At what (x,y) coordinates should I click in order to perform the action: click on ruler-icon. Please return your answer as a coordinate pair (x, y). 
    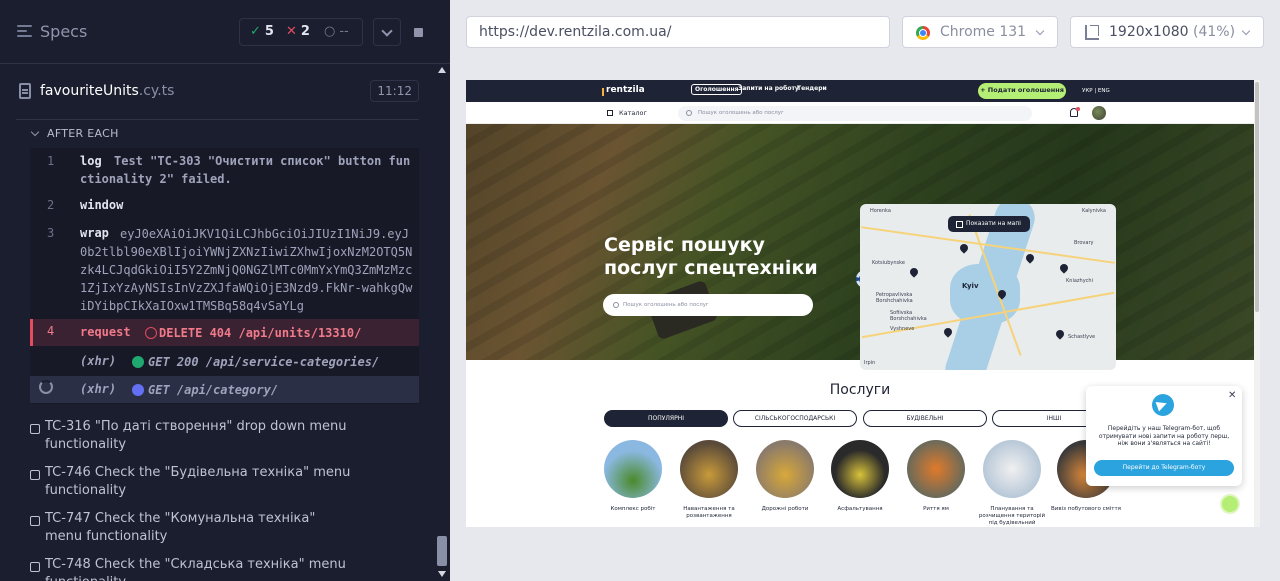
    Looking at the image, I should click on (1092, 32).